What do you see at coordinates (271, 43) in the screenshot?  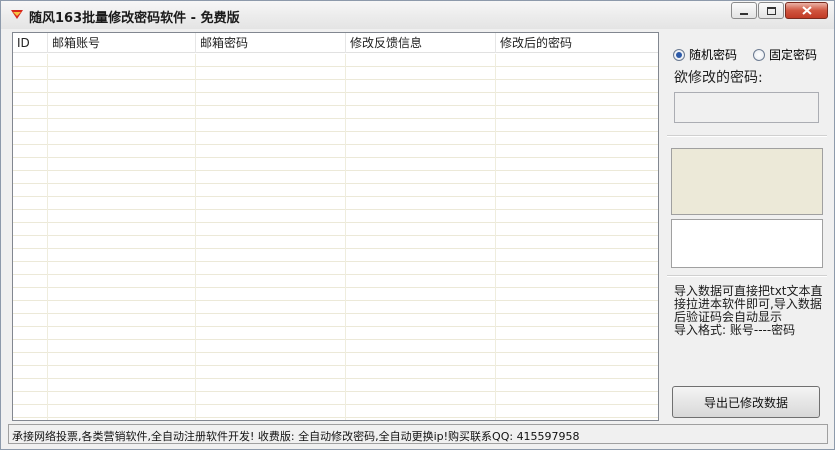 I see `column-header-email-password: 邮箱密码` at bounding box center [271, 43].